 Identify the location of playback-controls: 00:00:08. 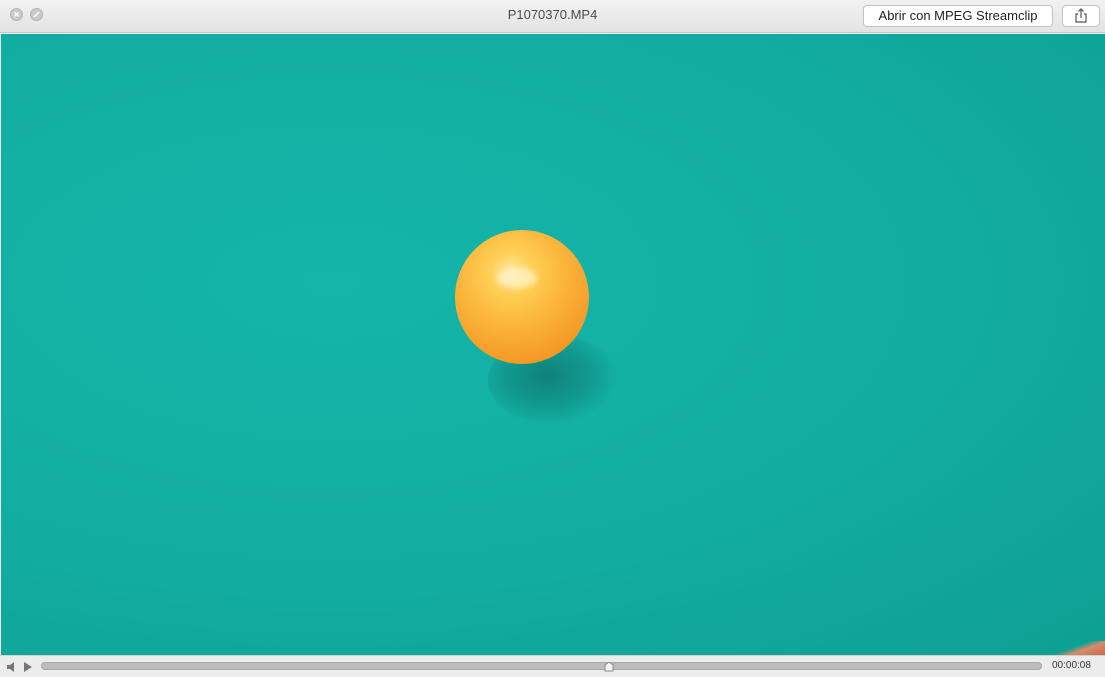
(552, 666).